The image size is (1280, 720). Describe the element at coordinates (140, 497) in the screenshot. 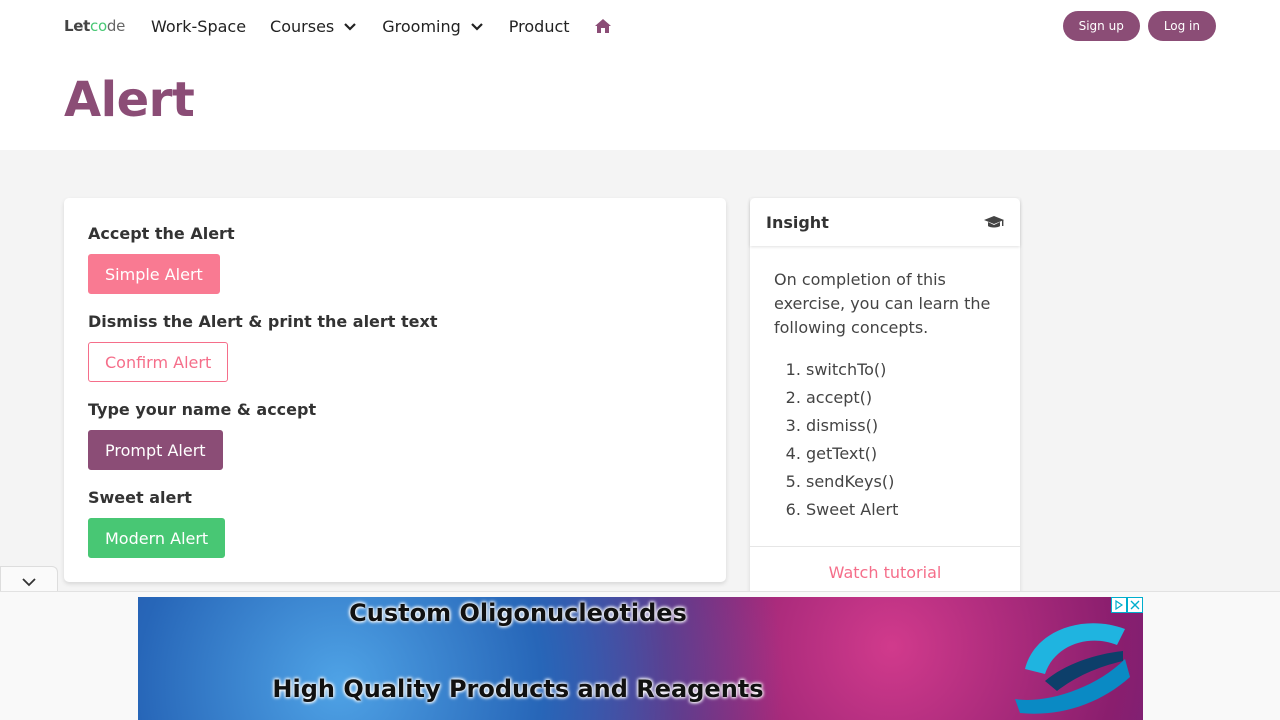

I see `alert-label-sweet: Sweet alert` at that location.